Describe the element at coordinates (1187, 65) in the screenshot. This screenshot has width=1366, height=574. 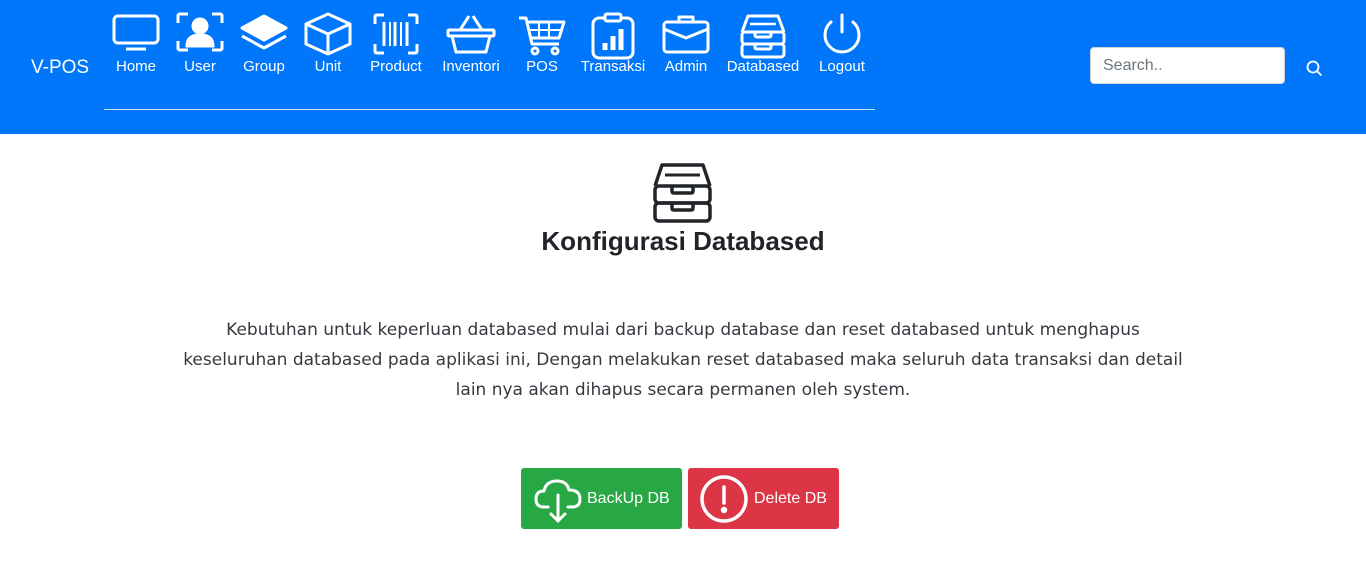
I see `search-input` at that location.